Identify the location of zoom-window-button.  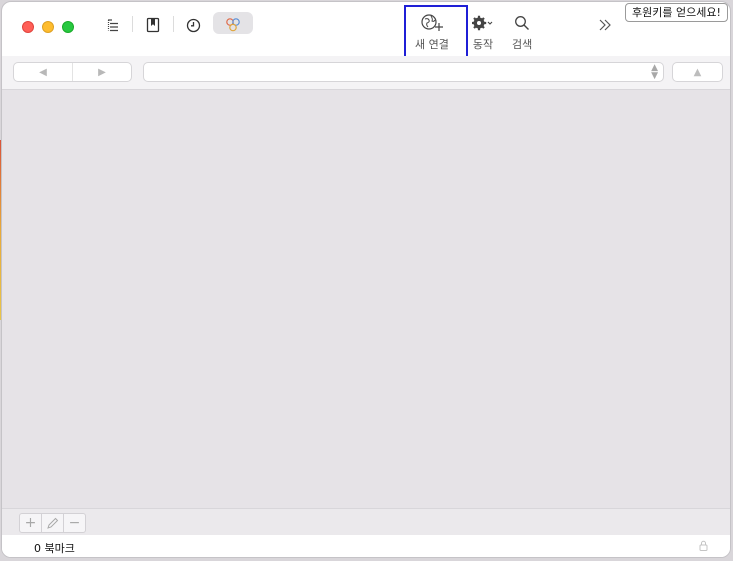
(68, 27).